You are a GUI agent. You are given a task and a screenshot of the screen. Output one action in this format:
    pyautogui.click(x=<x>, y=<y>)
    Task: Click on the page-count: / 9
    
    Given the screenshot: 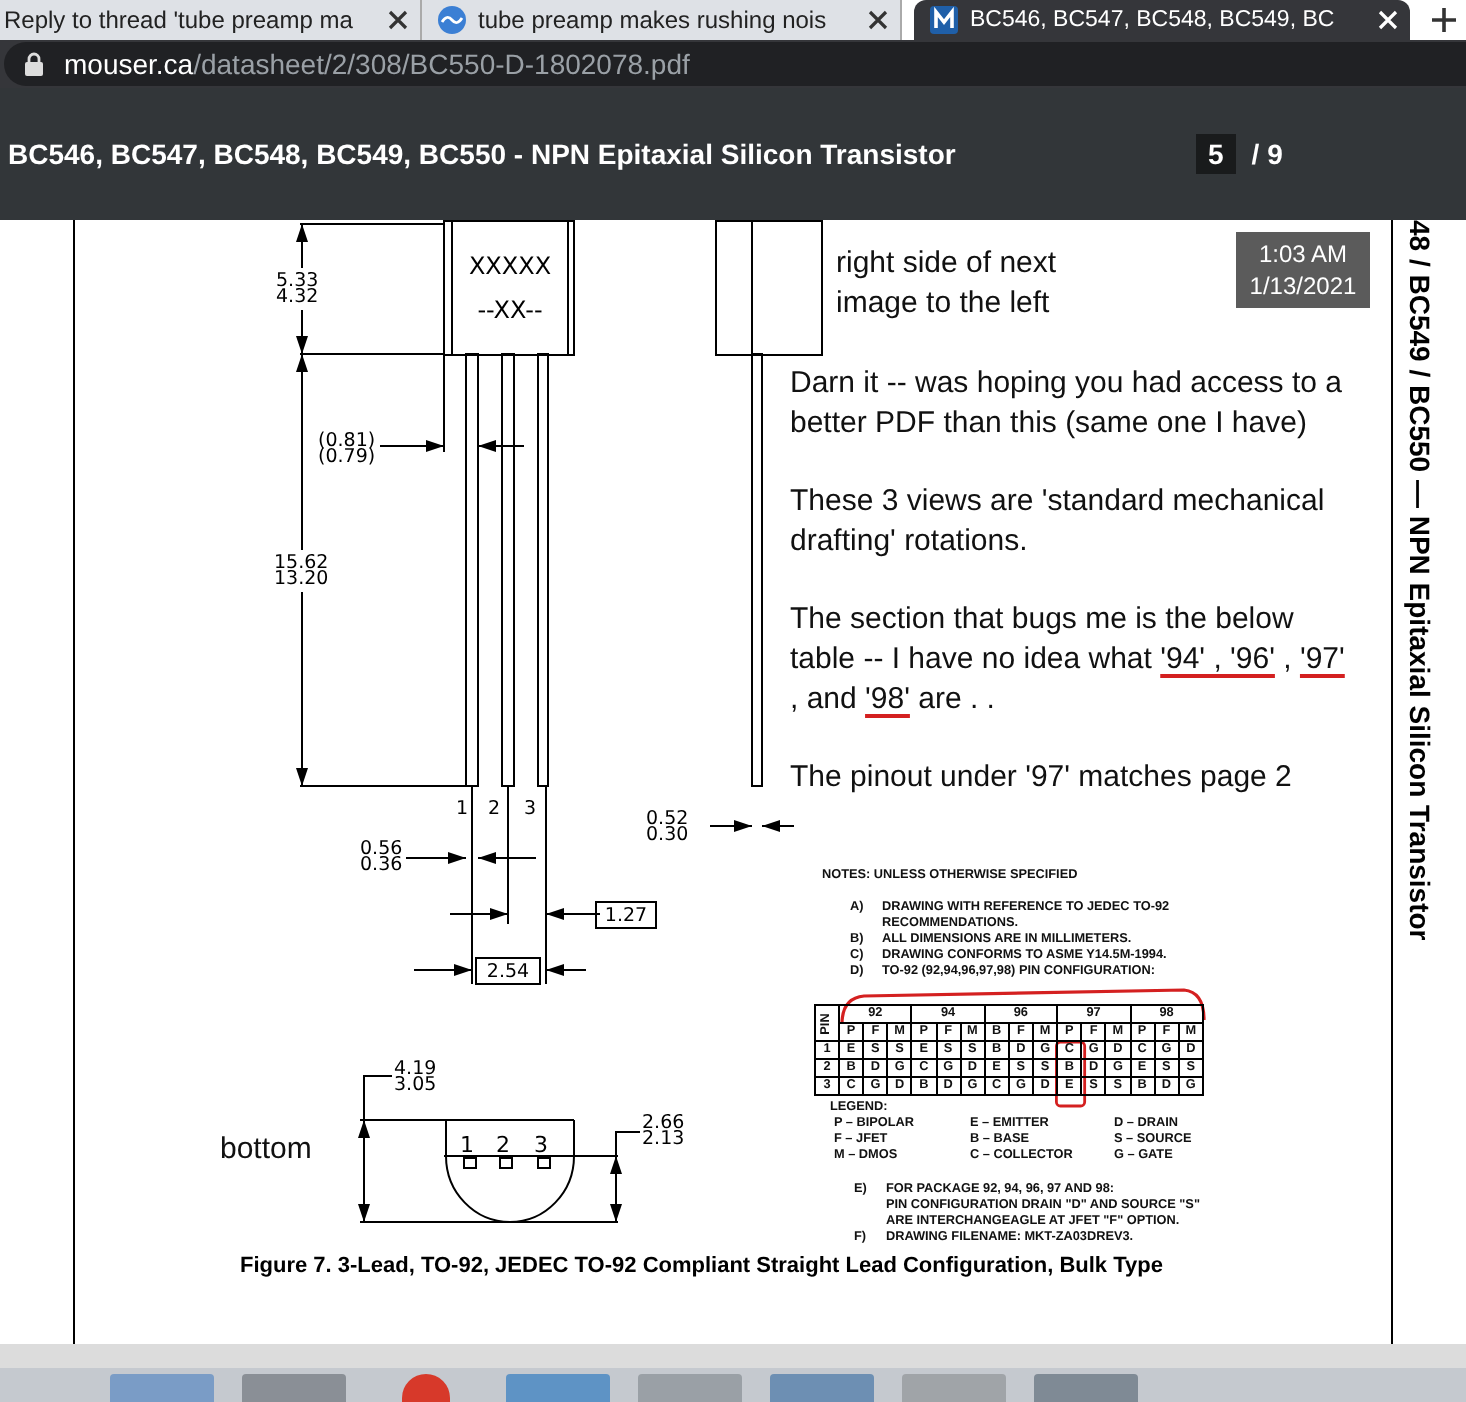 What is the action you would take?
    pyautogui.click(x=1267, y=154)
    